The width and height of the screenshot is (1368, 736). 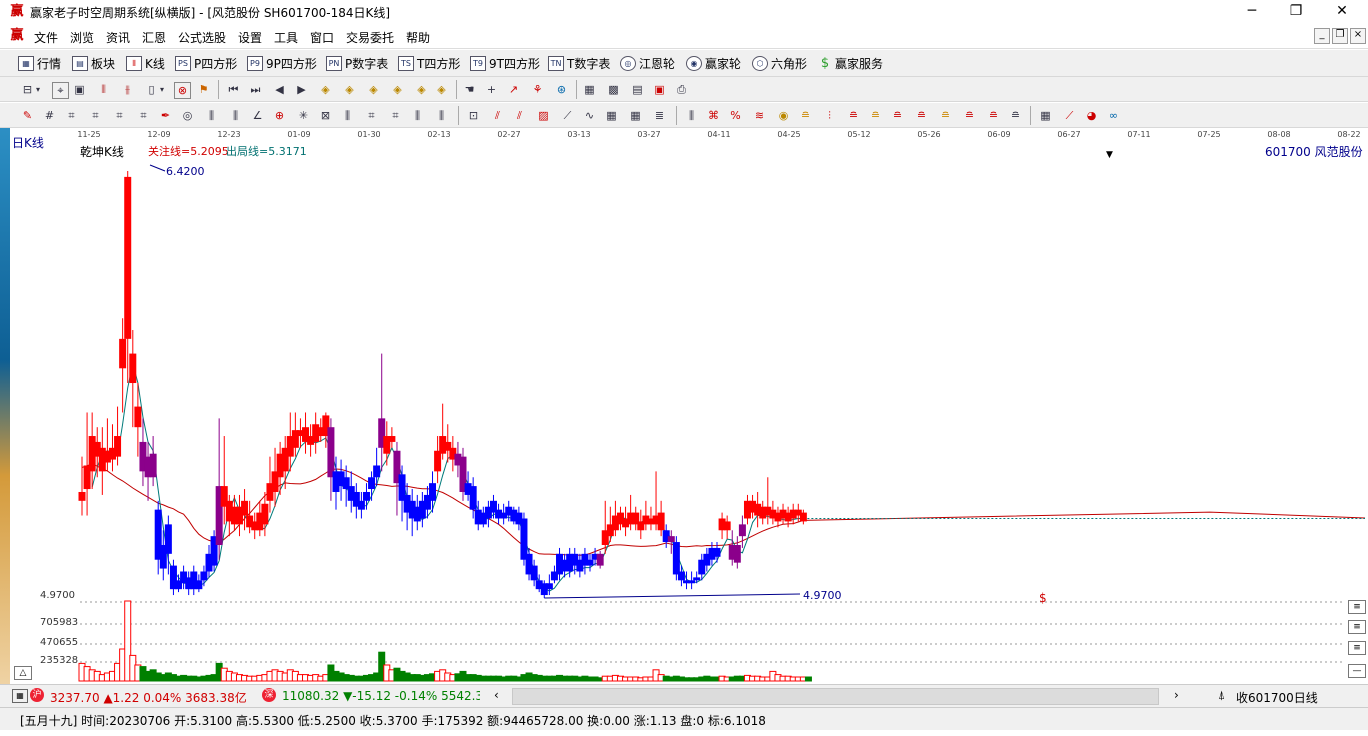 What do you see at coordinates (537, 89) in the screenshot?
I see `fan-icon: ⚘` at bounding box center [537, 89].